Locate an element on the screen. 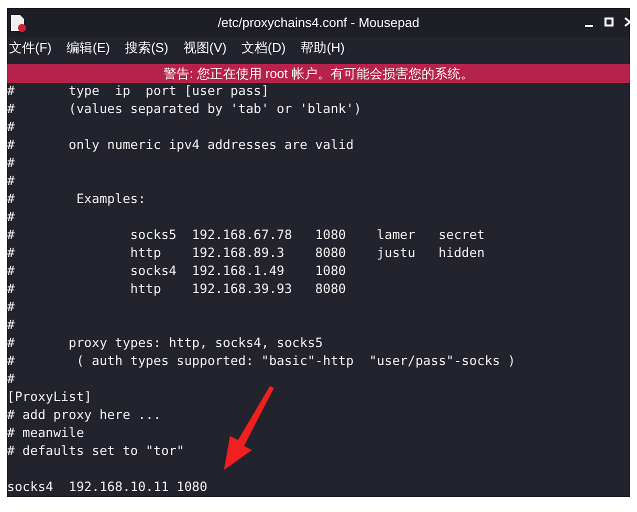 This screenshot has height=512, width=637. code-line: # ( auth types supported: "basic"-http "user/pass"-socks ) is located at coordinates (261, 362).